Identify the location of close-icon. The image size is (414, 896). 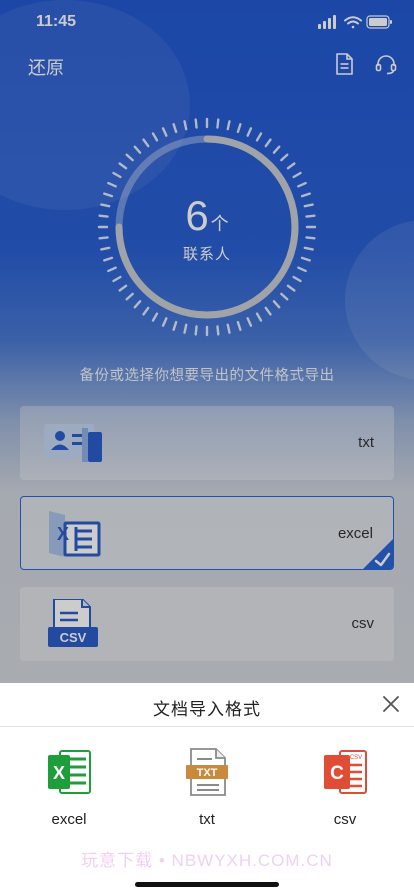
(391, 704).